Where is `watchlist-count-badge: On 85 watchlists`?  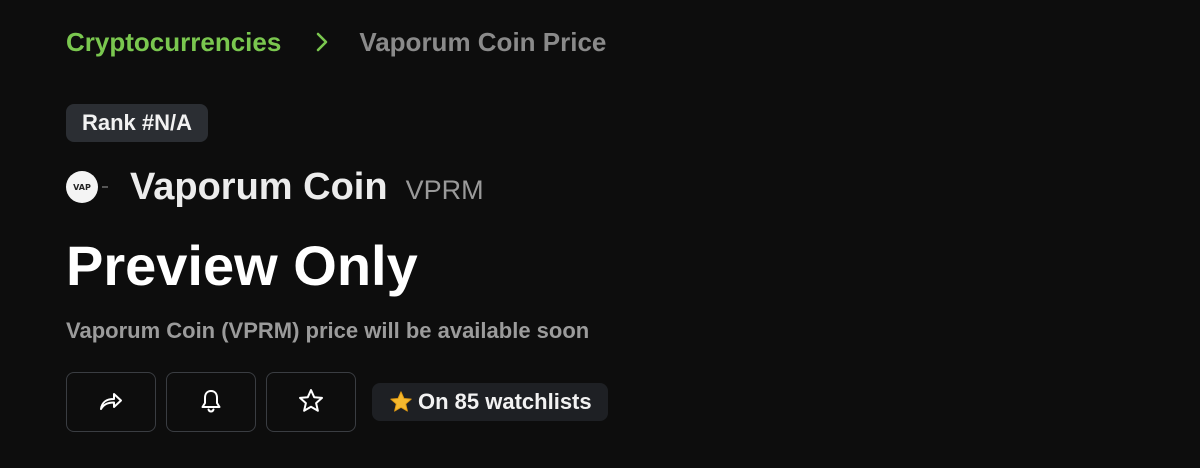
watchlist-count-badge: On 85 watchlists is located at coordinates (490, 402).